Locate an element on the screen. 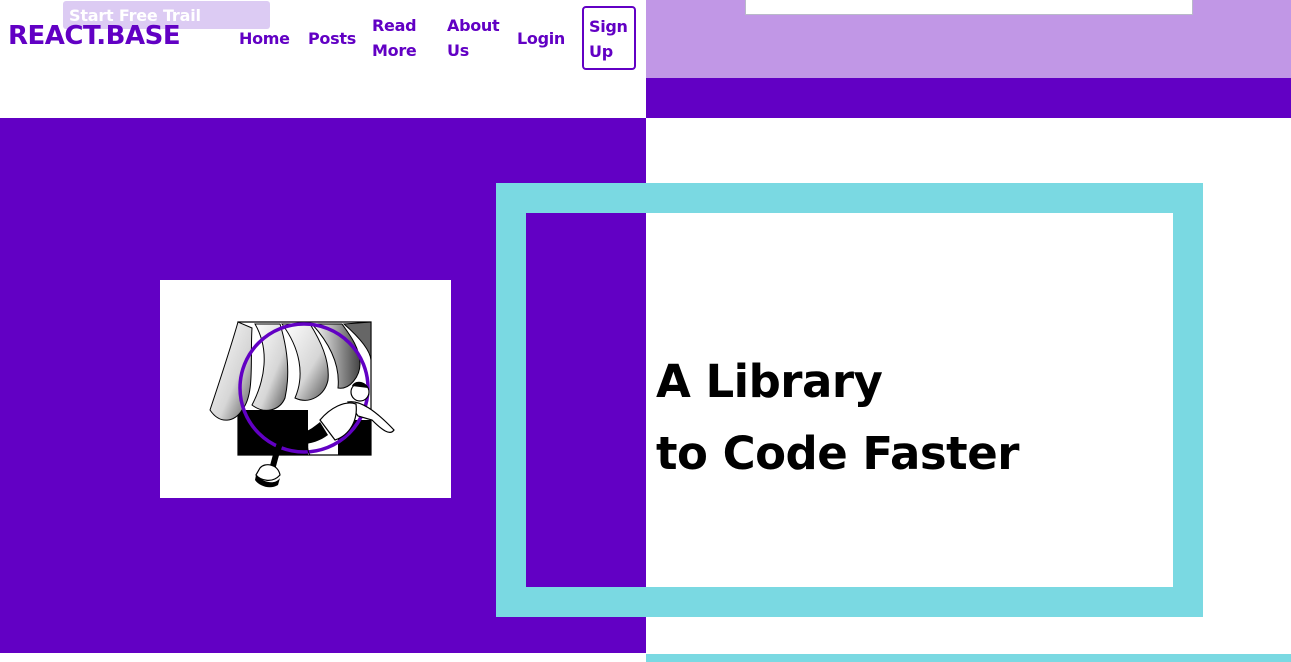 The width and height of the screenshot is (1291, 662). banner-input-field is located at coordinates (969, 7).